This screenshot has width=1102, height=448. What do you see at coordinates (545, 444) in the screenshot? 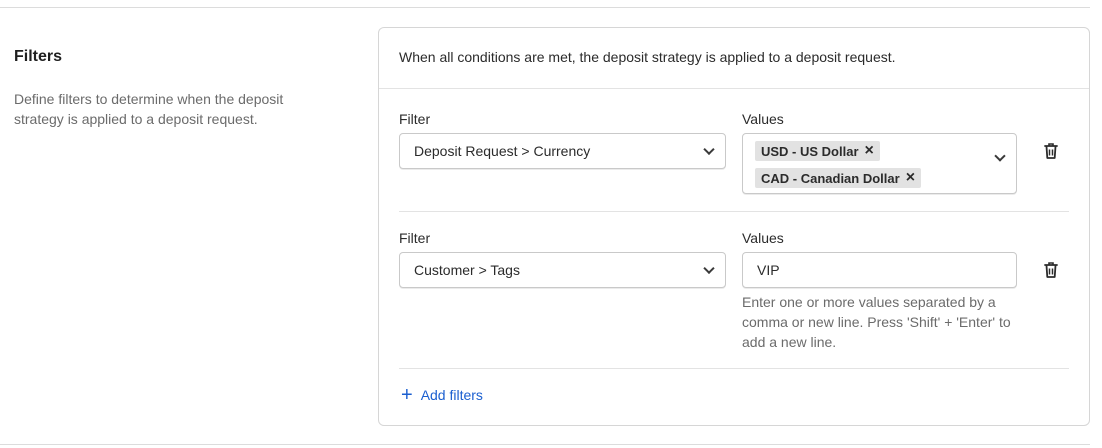
I see `bottom-divider` at bounding box center [545, 444].